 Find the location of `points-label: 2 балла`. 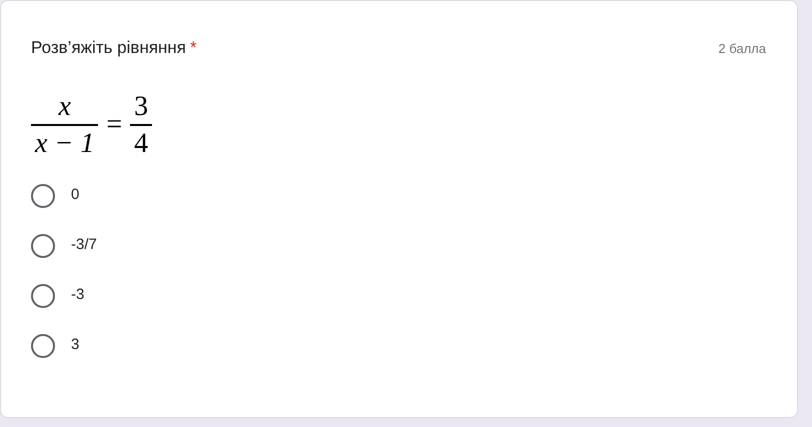

points-label: 2 балла is located at coordinates (742, 49).